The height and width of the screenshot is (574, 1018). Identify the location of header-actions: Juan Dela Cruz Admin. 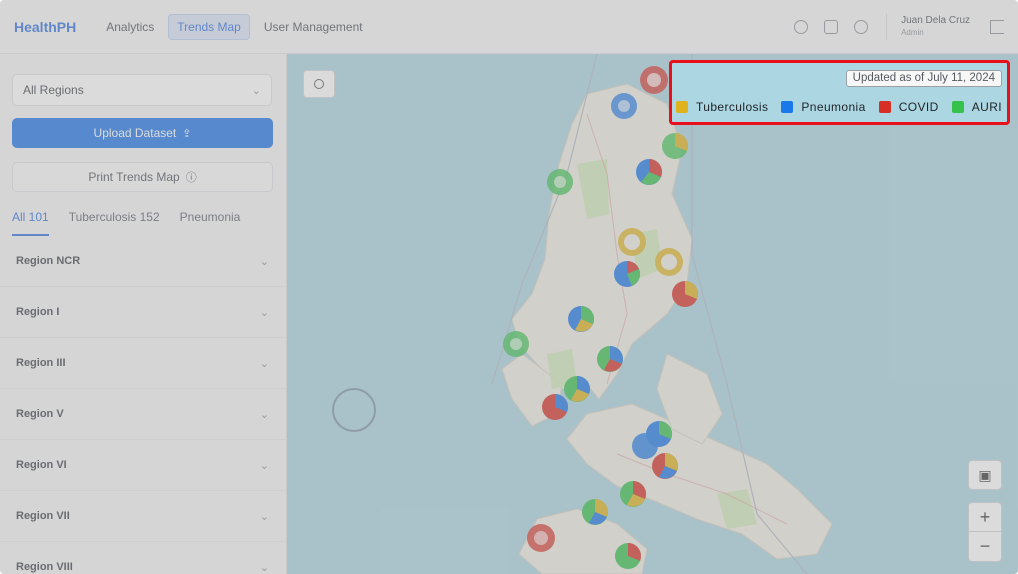
(891, 26).